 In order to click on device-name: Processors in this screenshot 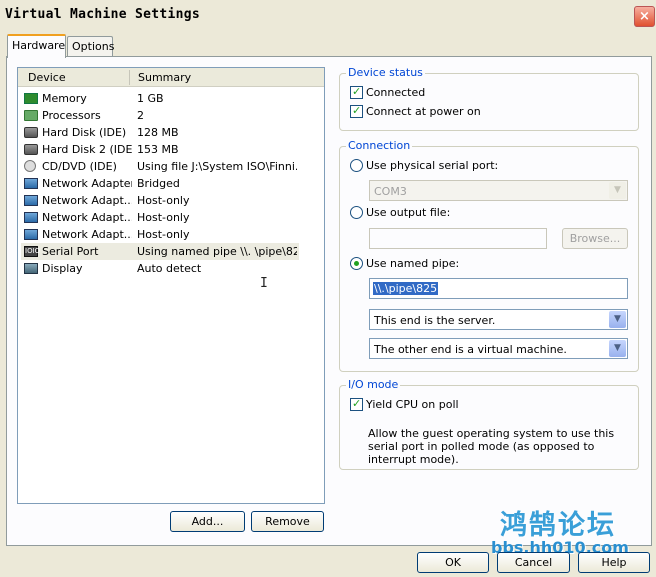, I will do `click(71, 115)`.